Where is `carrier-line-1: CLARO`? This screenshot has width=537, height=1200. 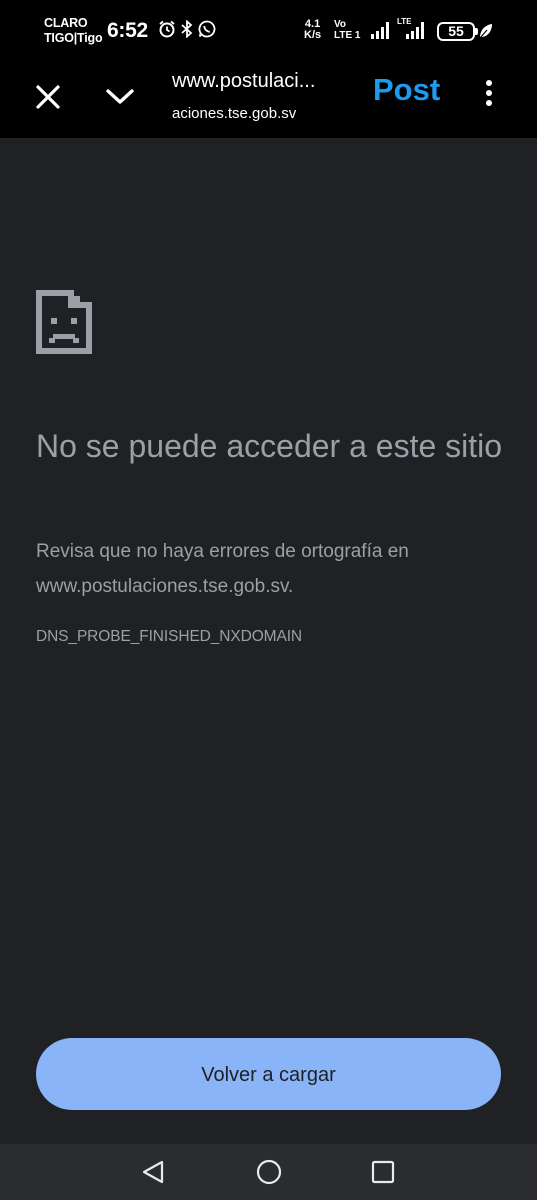 carrier-line-1: CLARO is located at coordinates (66, 23).